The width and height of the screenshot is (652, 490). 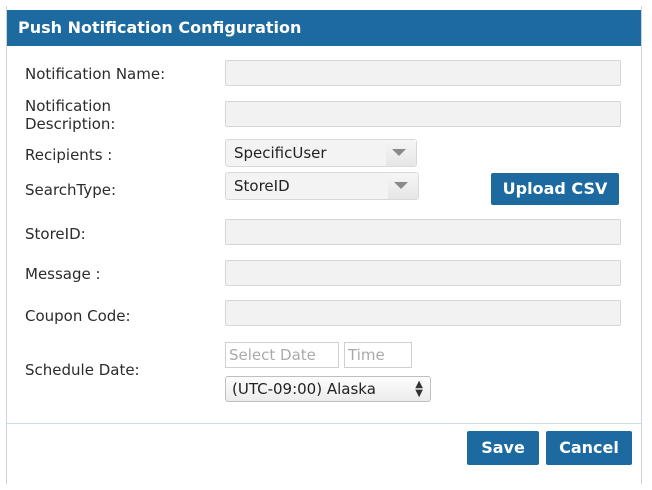 What do you see at coordinates (262, 186) in the screenshot?
I see `search-type-selected-value: StoreID` at bounding box center [262, 186].